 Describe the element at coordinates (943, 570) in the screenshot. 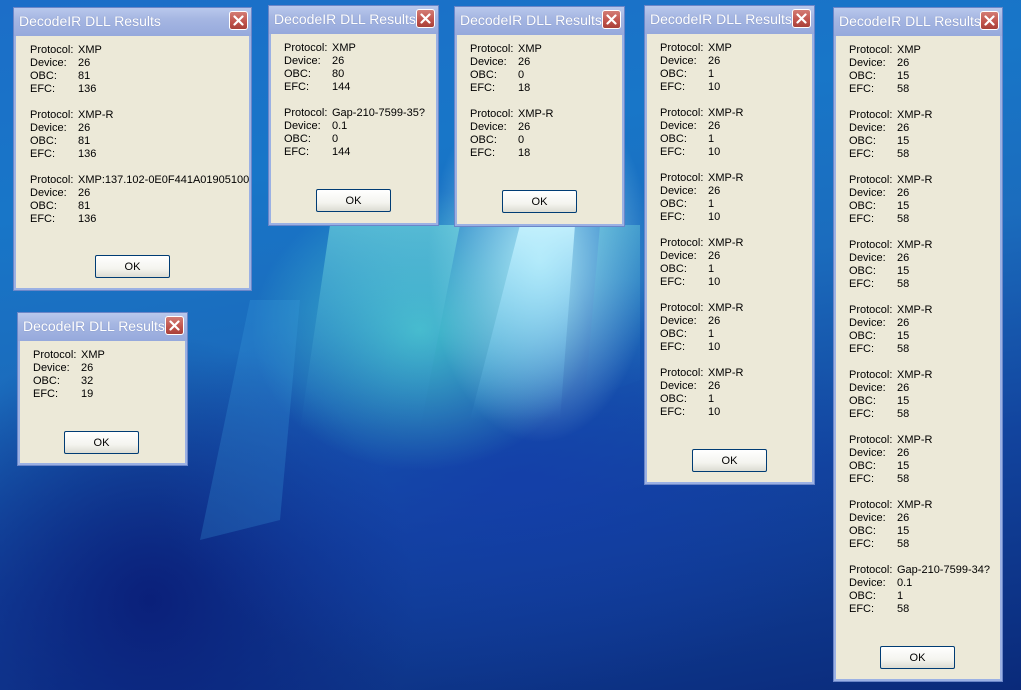

I see `protocol-value: Gap-210-7599-34?` at that location.